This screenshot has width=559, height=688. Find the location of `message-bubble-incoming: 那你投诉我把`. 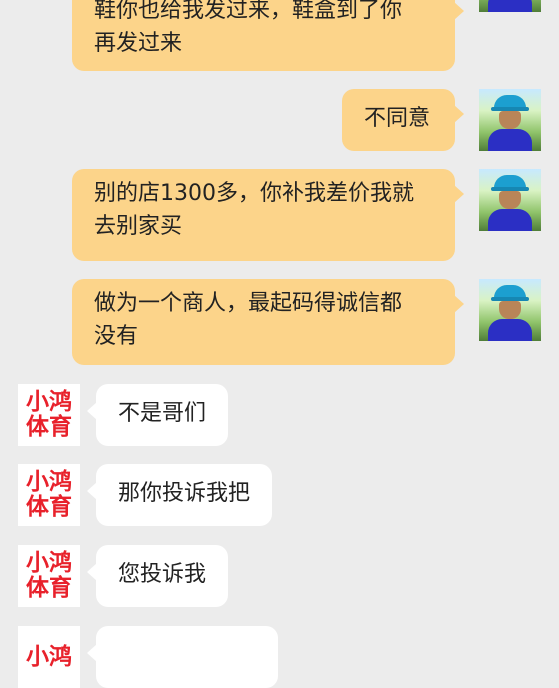

message-bubble-incoming: 那你投诉我把 is located at coordinates (179, 495).